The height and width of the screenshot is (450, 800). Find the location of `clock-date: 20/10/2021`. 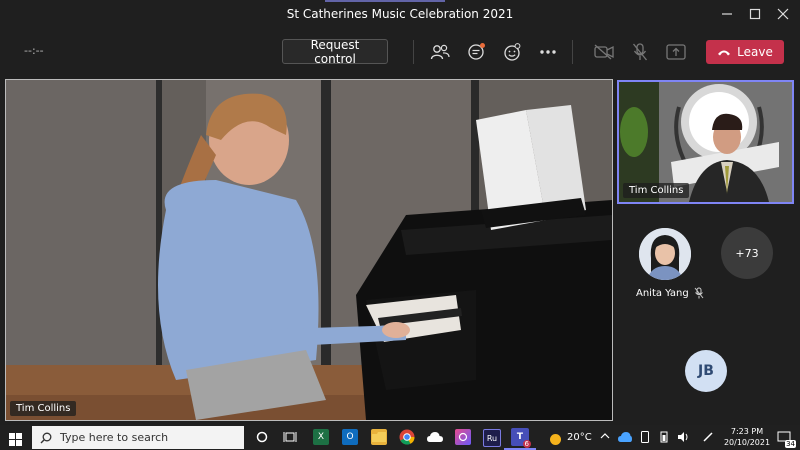

clock-date: 20/10/2021 is located at coordinates (747, 442).